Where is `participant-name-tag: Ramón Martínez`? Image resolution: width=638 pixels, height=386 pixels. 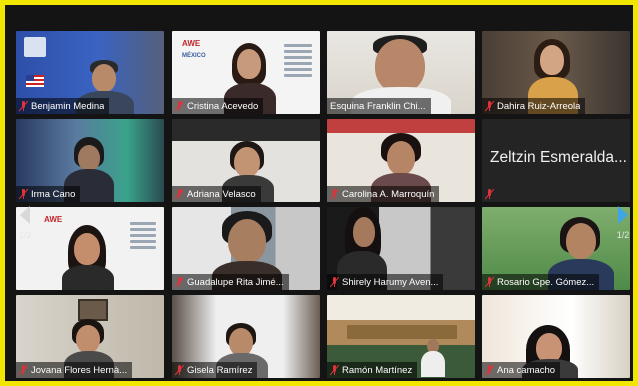 participant-name-tag: Ramón Martínez is located at coordinates (372, 370).